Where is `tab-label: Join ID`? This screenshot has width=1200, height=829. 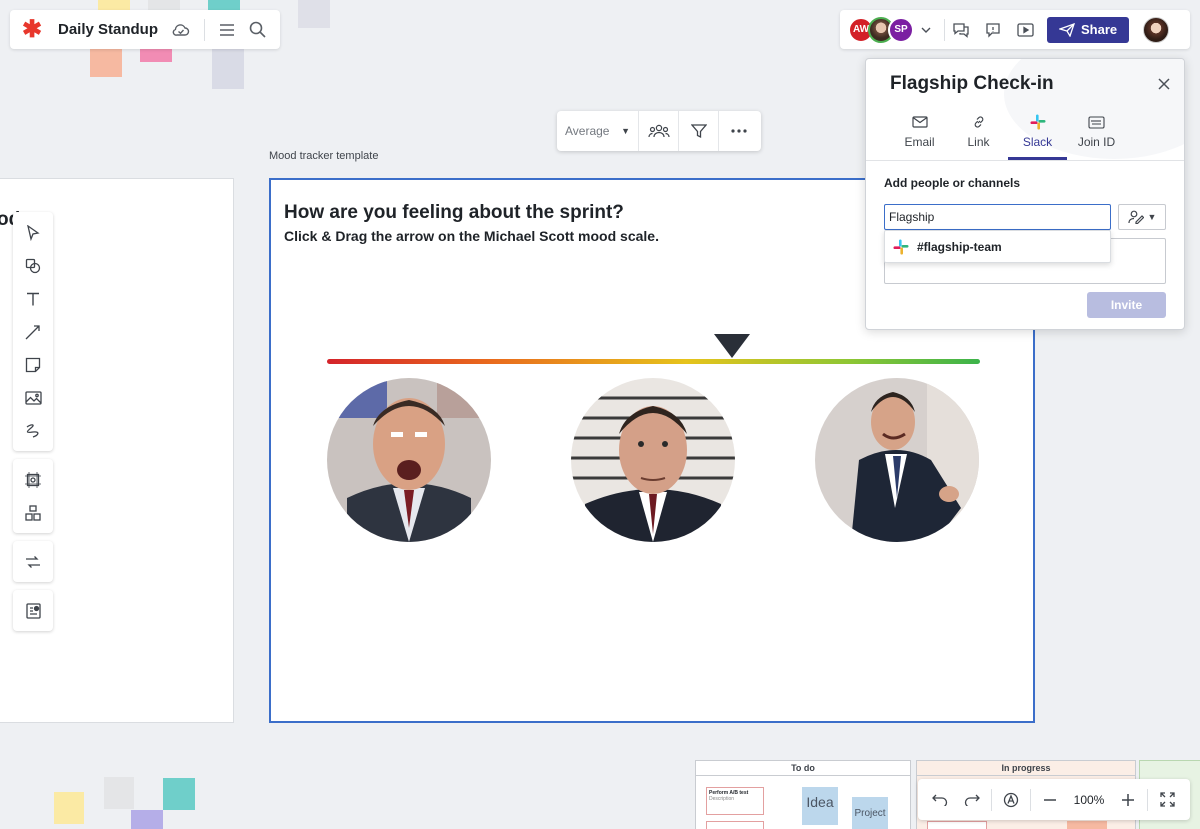 tab-label: Join ID is located at coordinates (1096, 142).